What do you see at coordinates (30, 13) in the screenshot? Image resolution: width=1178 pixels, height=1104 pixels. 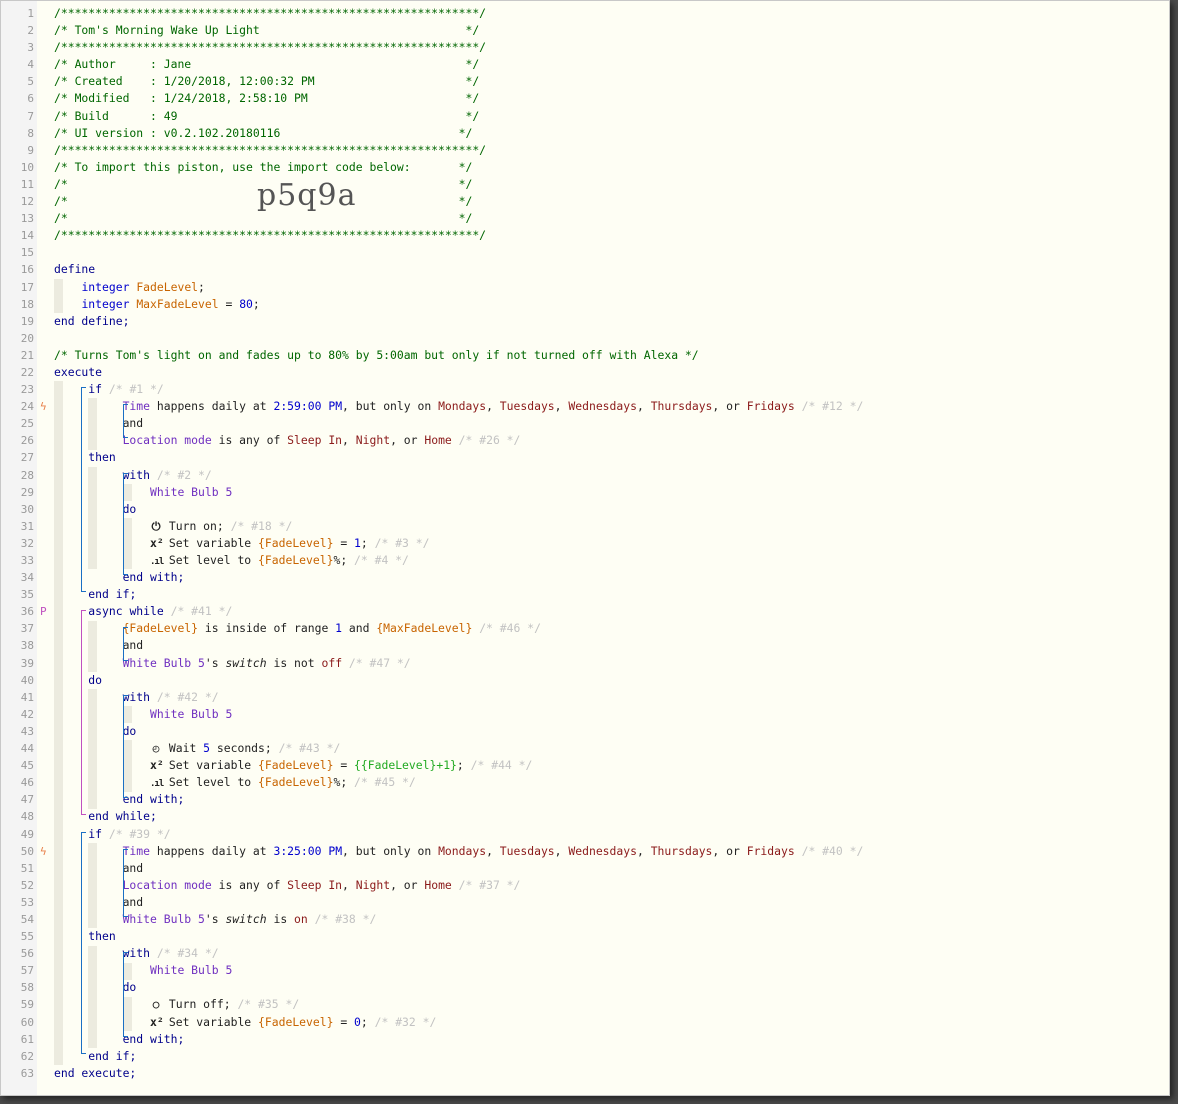 I see `line-number: 1` at bounding box center [30, 13].